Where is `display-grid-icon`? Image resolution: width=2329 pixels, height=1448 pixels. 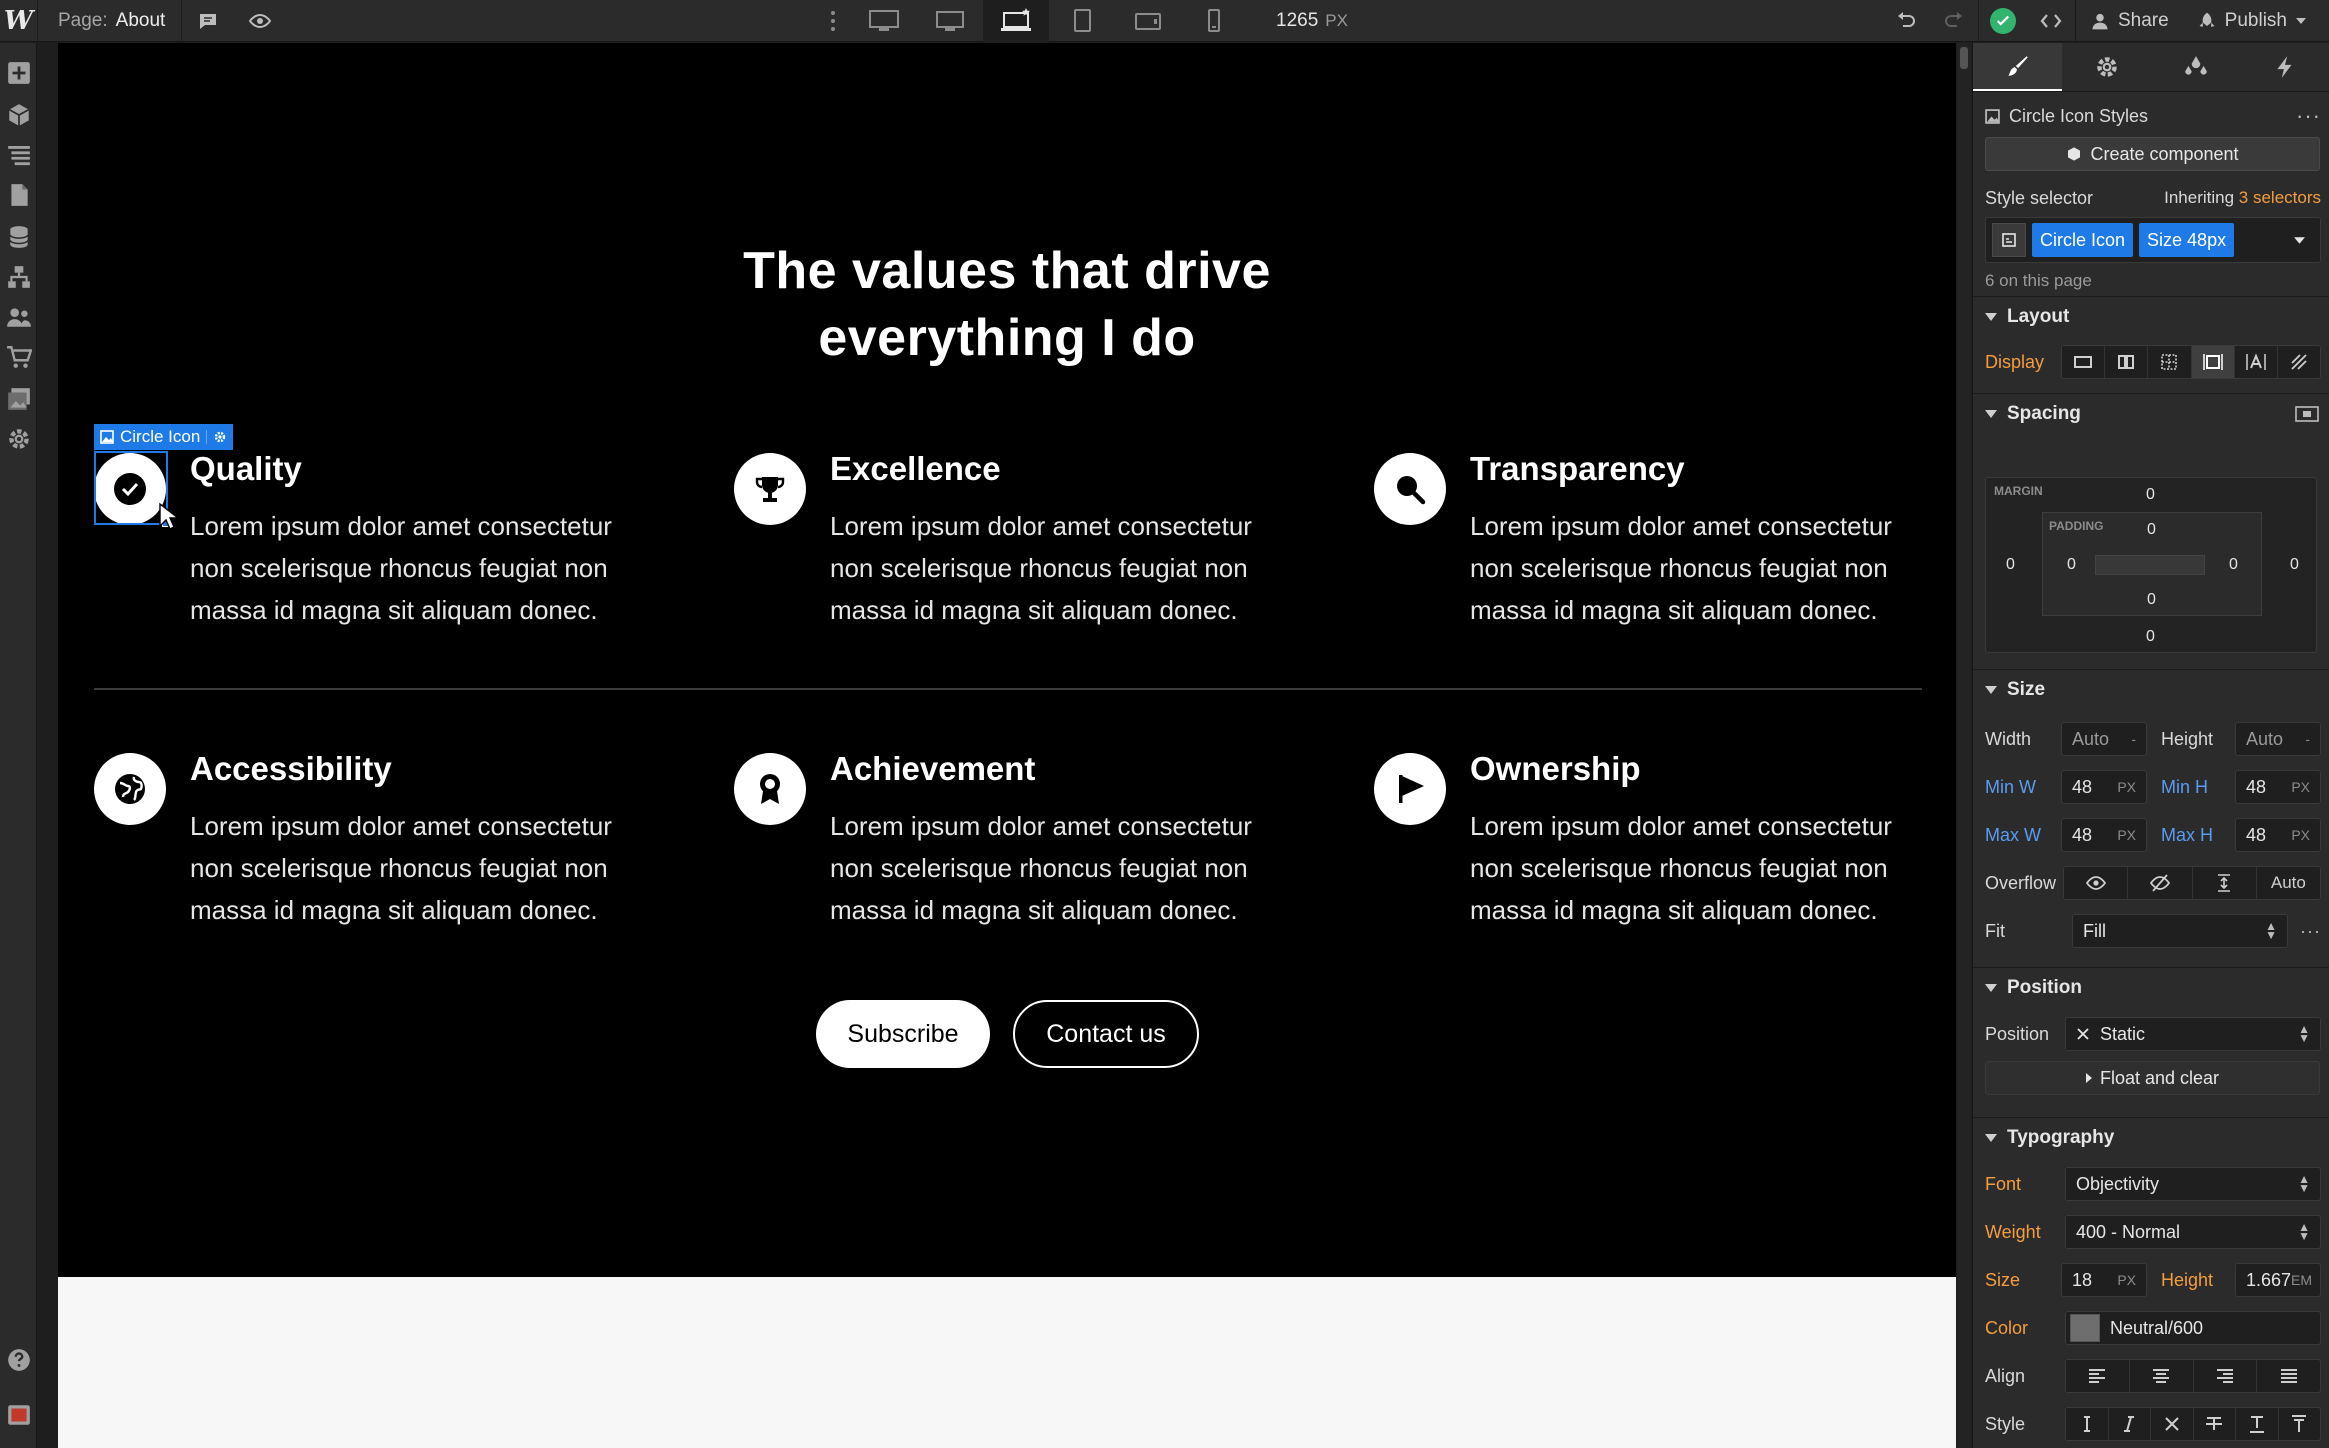 display-grid-icon is located at coordinates (2170, 362).